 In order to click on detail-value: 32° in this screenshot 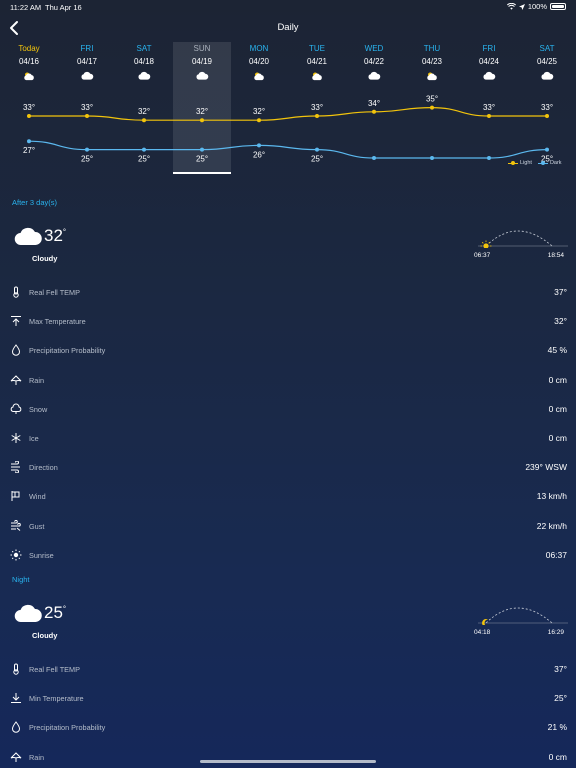, I will do `click(560, 321)`.